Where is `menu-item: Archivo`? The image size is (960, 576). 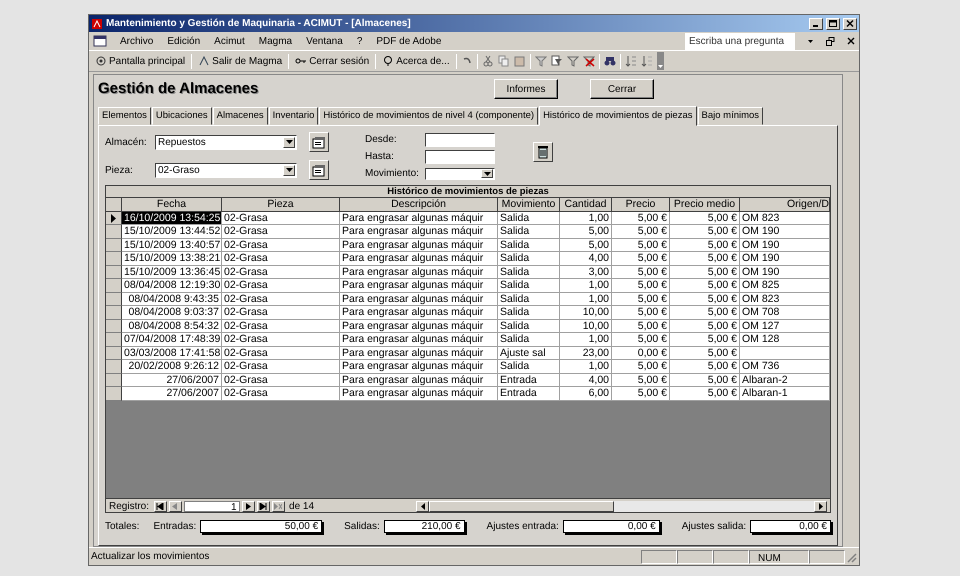
menu-item: Archivo is located at coordinates (136, 41).